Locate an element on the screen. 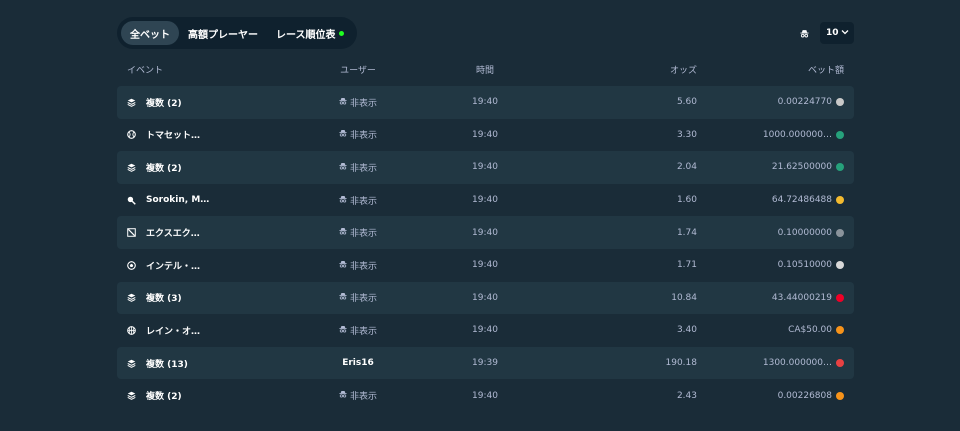  bets-toolbar: 全ベット 高額プレーヤー レース順位表 10 is located at coordinates (485, 33).